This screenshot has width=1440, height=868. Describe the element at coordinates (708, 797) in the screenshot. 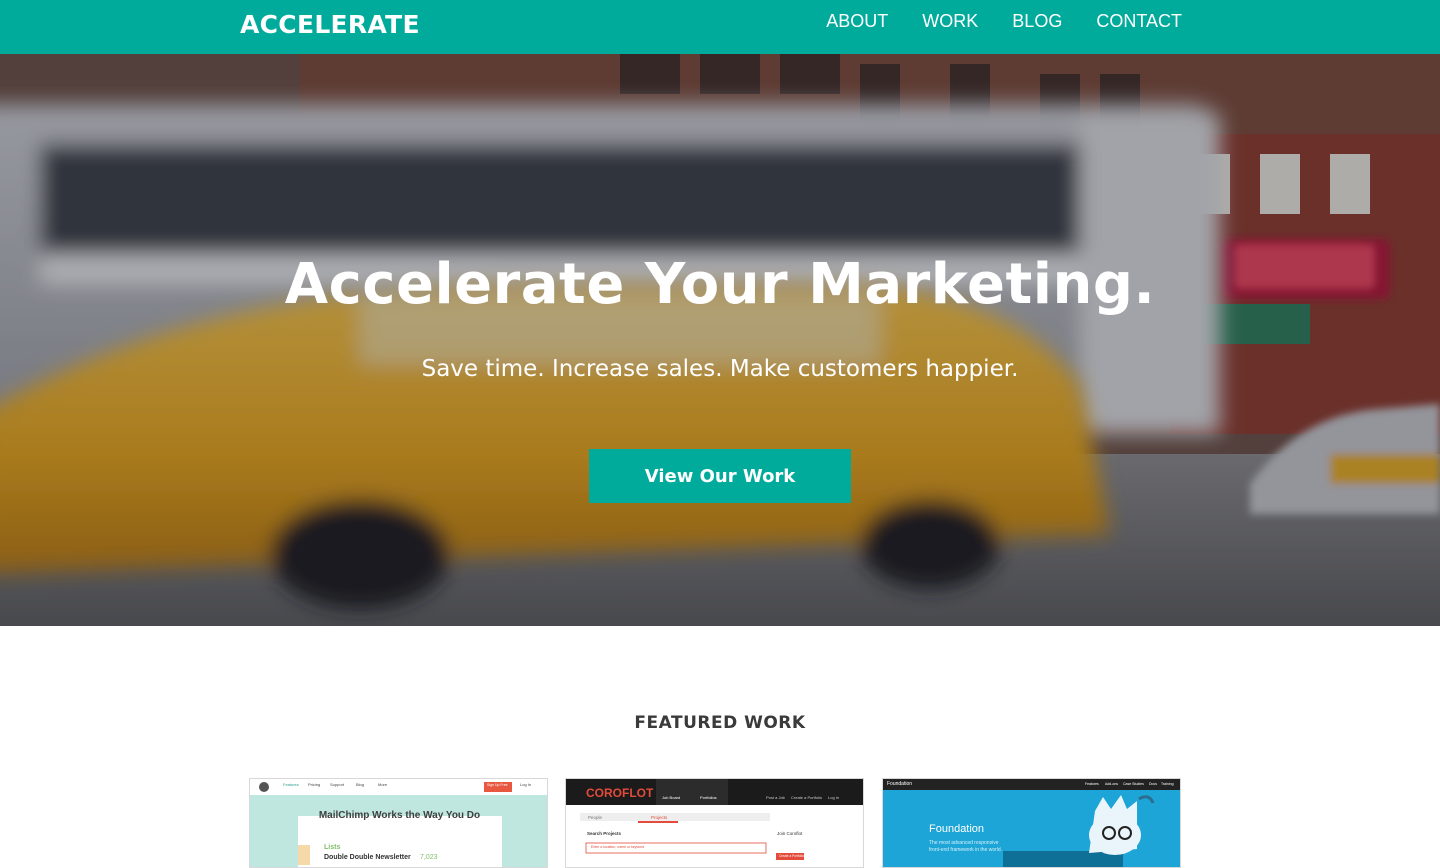

I see `coroflot-nav-portfolios: Portfolios` at that location.